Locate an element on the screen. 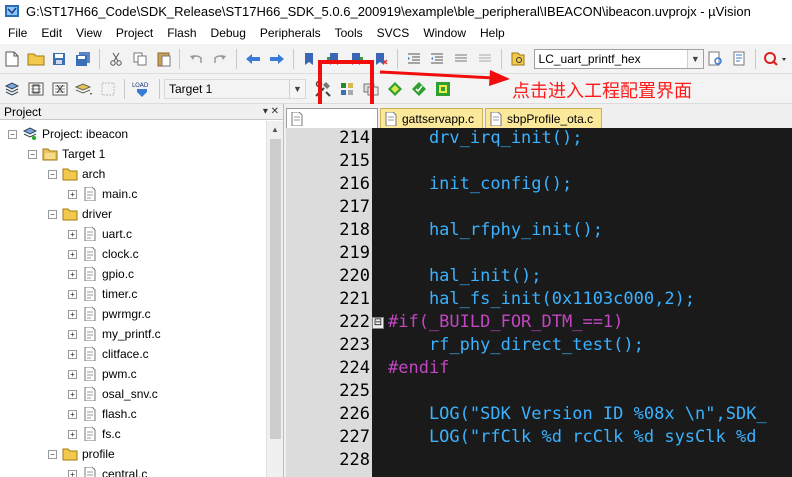 This screenshot has width=792, height=477. stop-build-icon is located at coordinates (108, 89).